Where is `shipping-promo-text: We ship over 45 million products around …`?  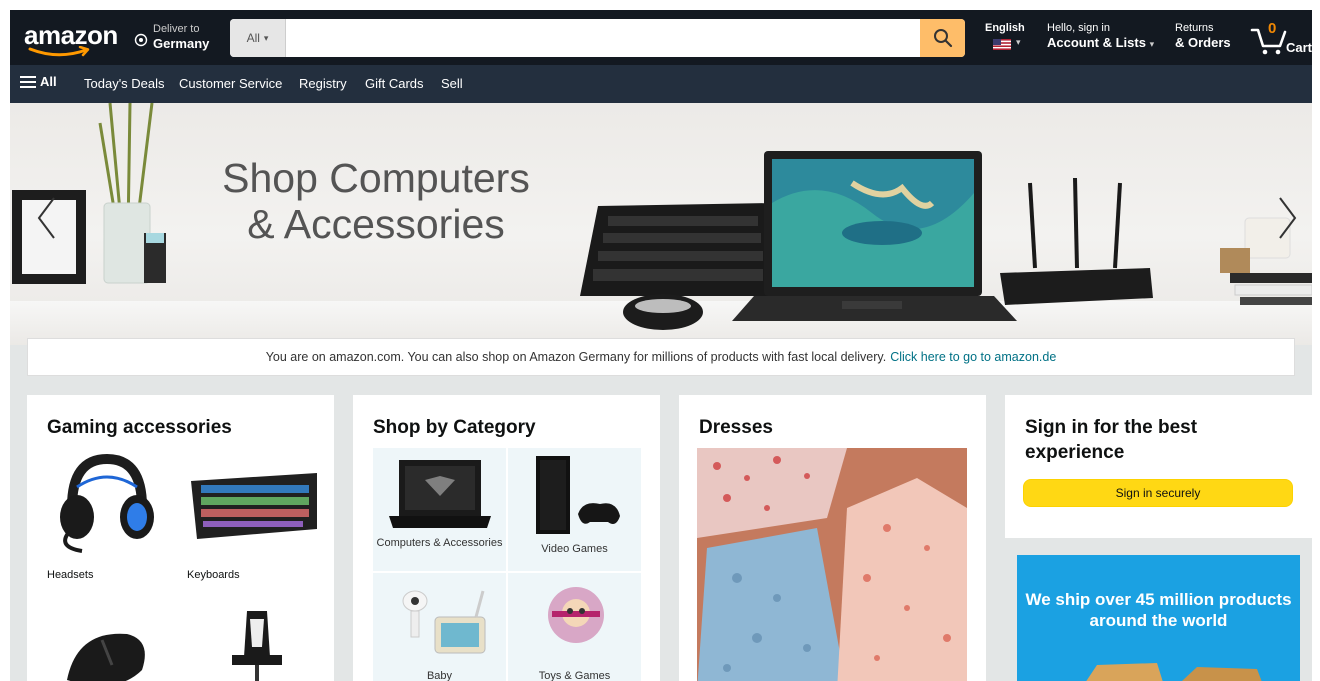 shipping-promo-text: We ship over 45 million products around … is located at coordinates (1158, 610).